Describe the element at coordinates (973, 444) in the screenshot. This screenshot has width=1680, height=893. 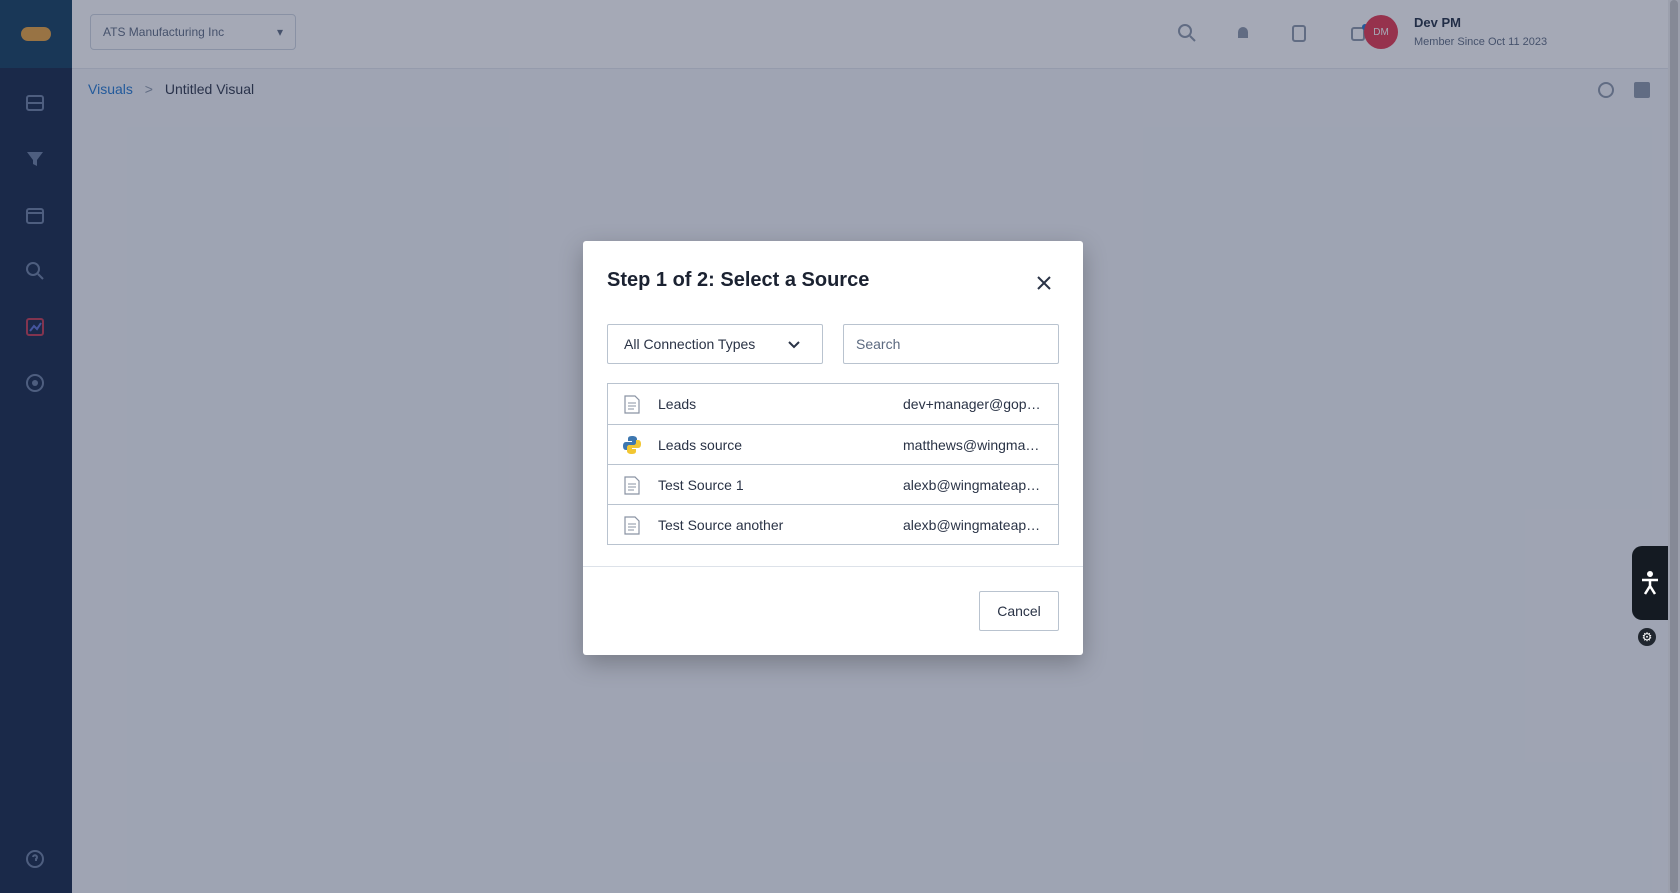
I see `source-owner: matthews@wingmateapp.com` at that location.